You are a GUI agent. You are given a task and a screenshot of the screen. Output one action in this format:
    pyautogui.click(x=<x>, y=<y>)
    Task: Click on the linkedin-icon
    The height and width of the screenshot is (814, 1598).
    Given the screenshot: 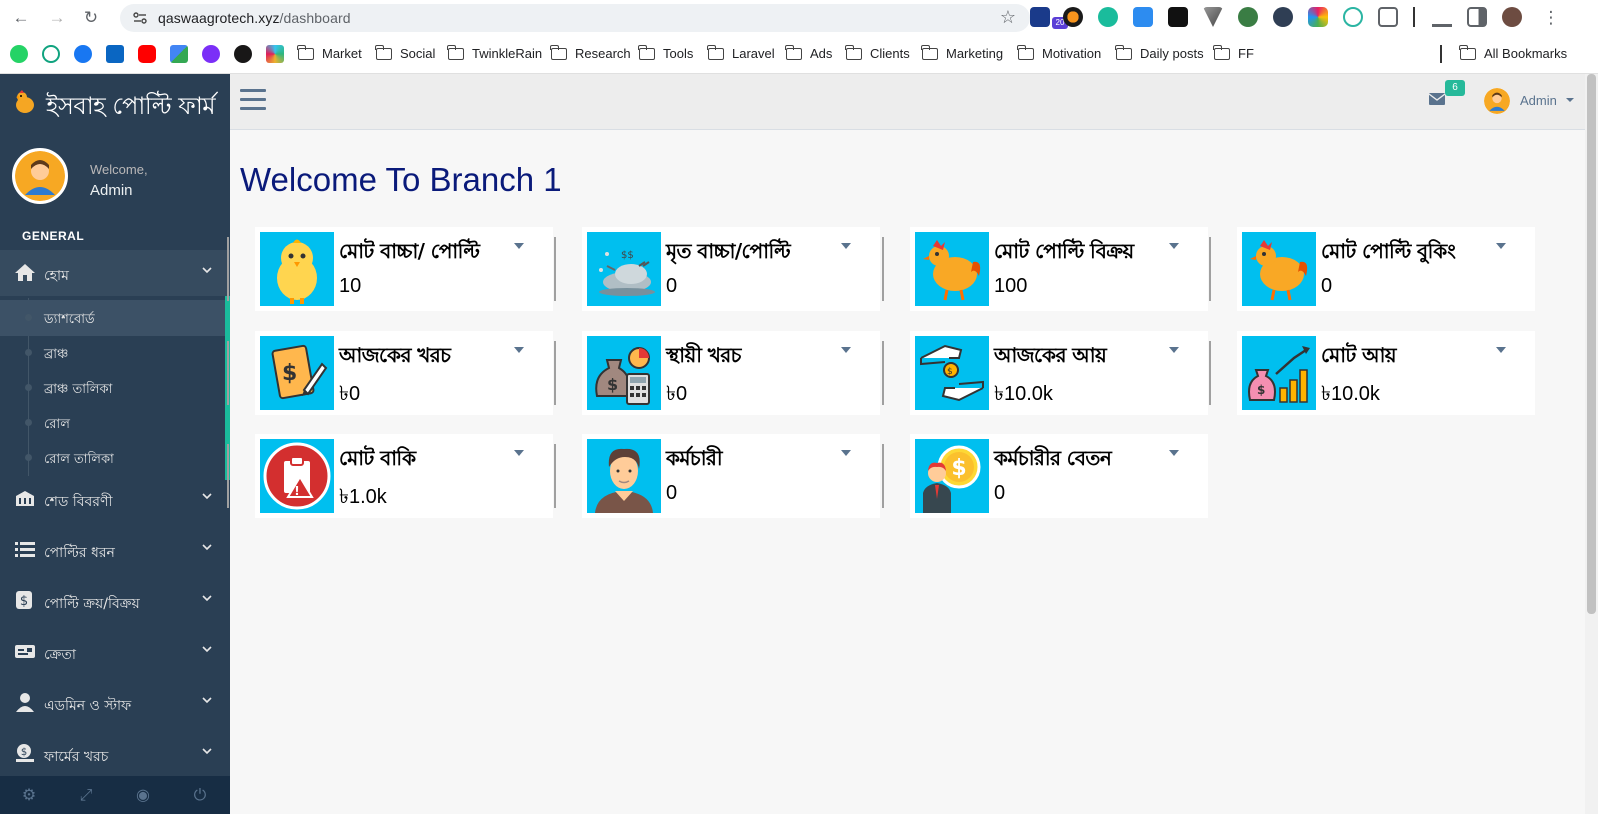 What is the action you would take?
    pyautogui.click(x=115, y=54)
    